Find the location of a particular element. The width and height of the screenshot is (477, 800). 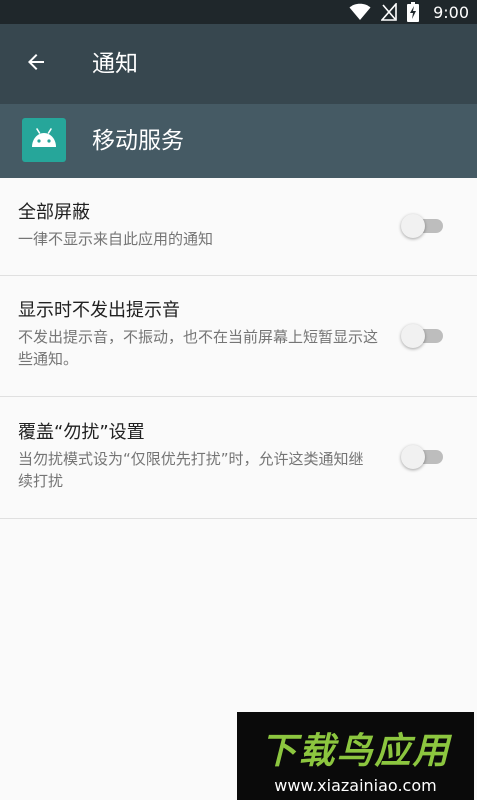

status-icons: 9:00 is located at coordinates (409, 12).